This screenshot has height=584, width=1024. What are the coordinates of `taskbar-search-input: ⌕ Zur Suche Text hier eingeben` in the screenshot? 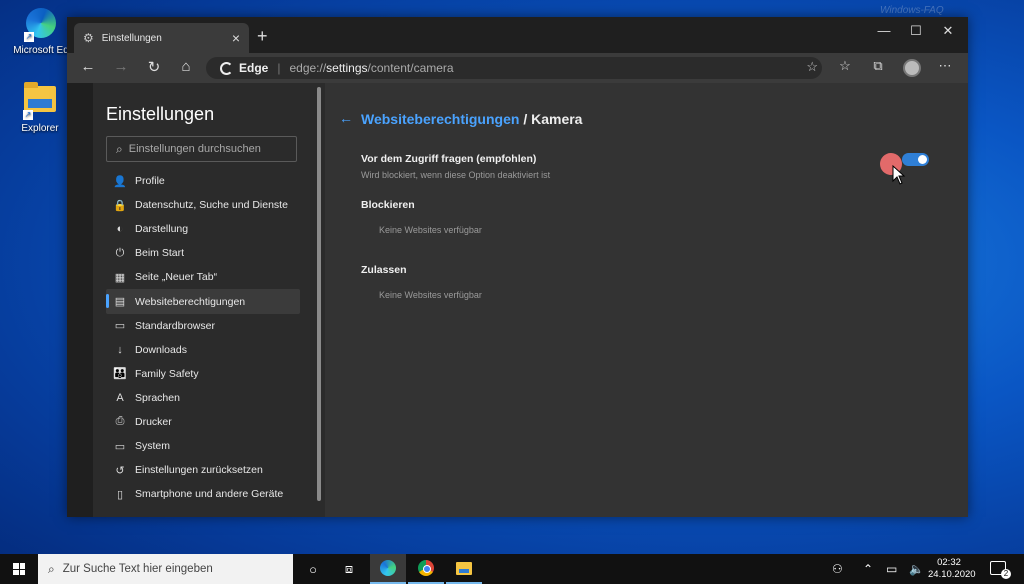 It's located at (165, 569).